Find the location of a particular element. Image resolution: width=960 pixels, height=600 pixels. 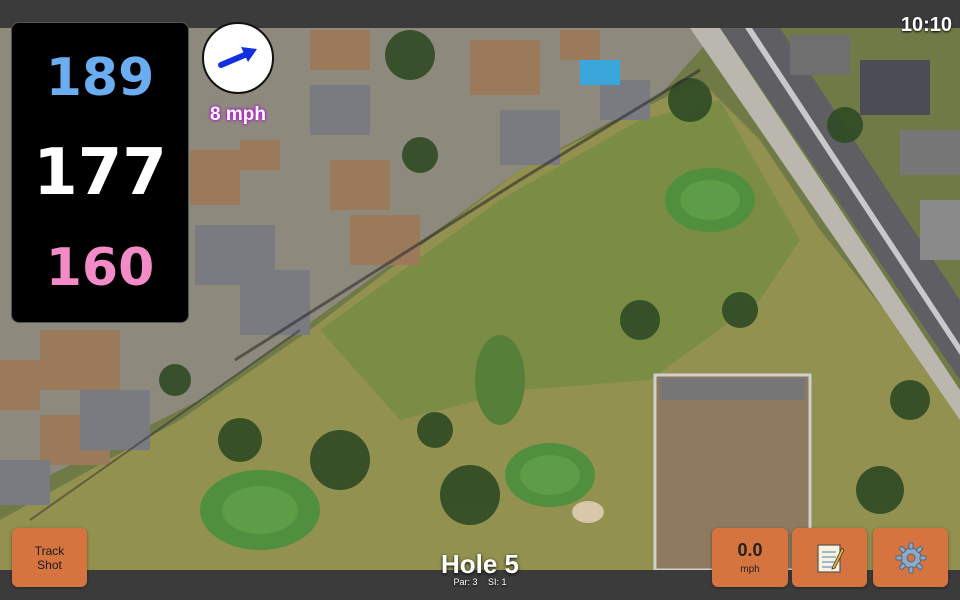

wind-speed: 8 mph is located at coordinates (238, 114).